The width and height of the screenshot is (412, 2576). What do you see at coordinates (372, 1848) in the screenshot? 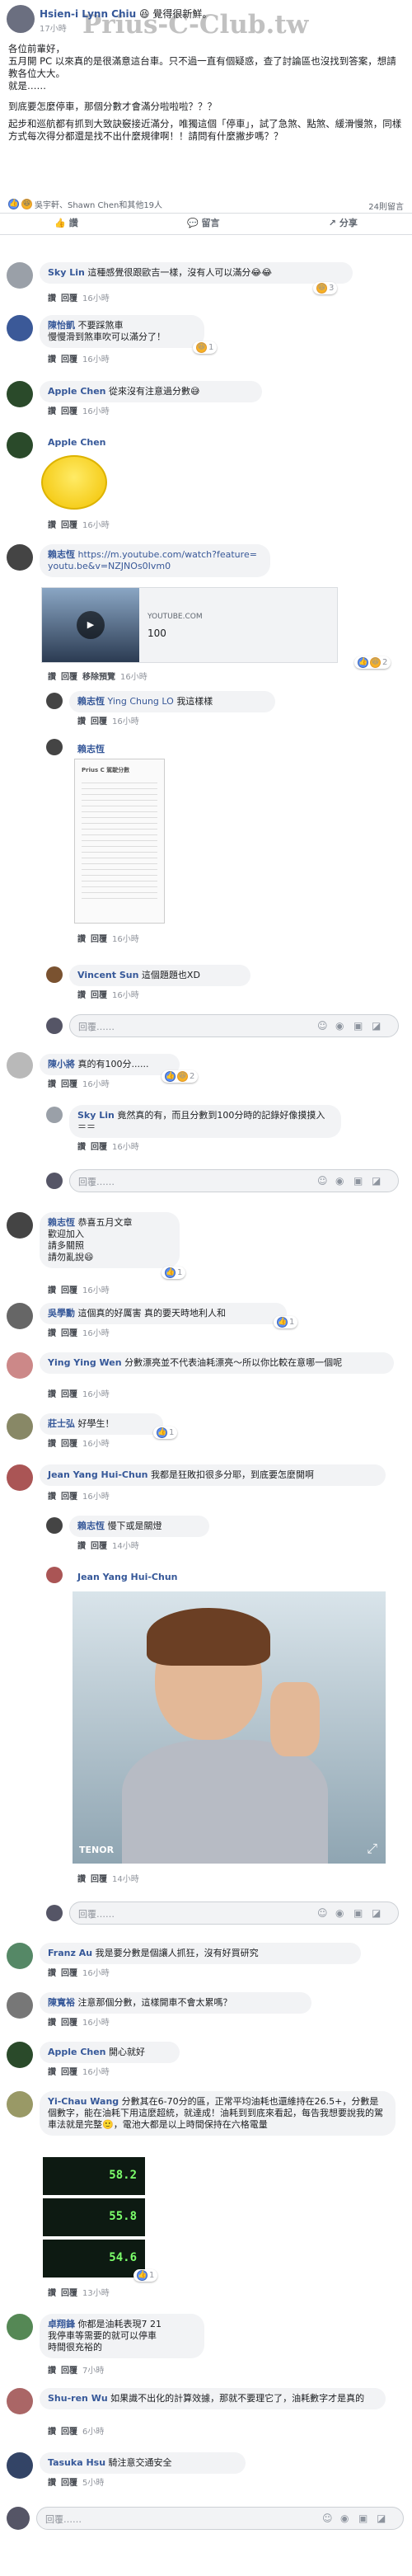
I see `expand-icon: ⤢` at bounding box center [372, 1848].